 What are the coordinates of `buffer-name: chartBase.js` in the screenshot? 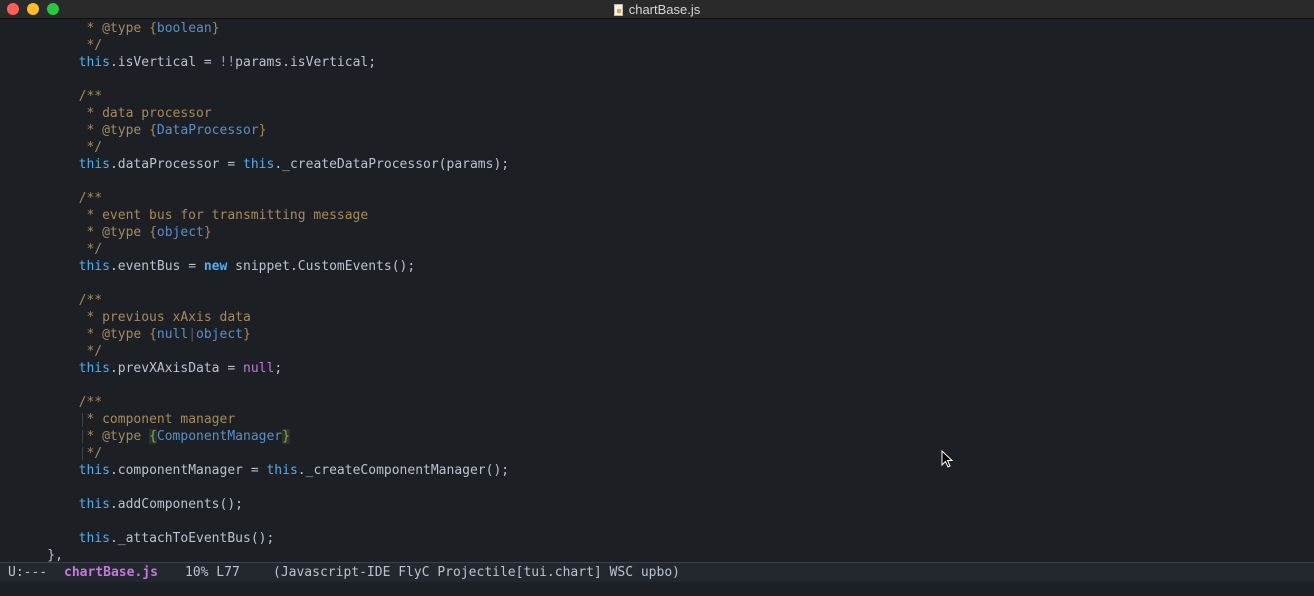 It's located at (111, 572).